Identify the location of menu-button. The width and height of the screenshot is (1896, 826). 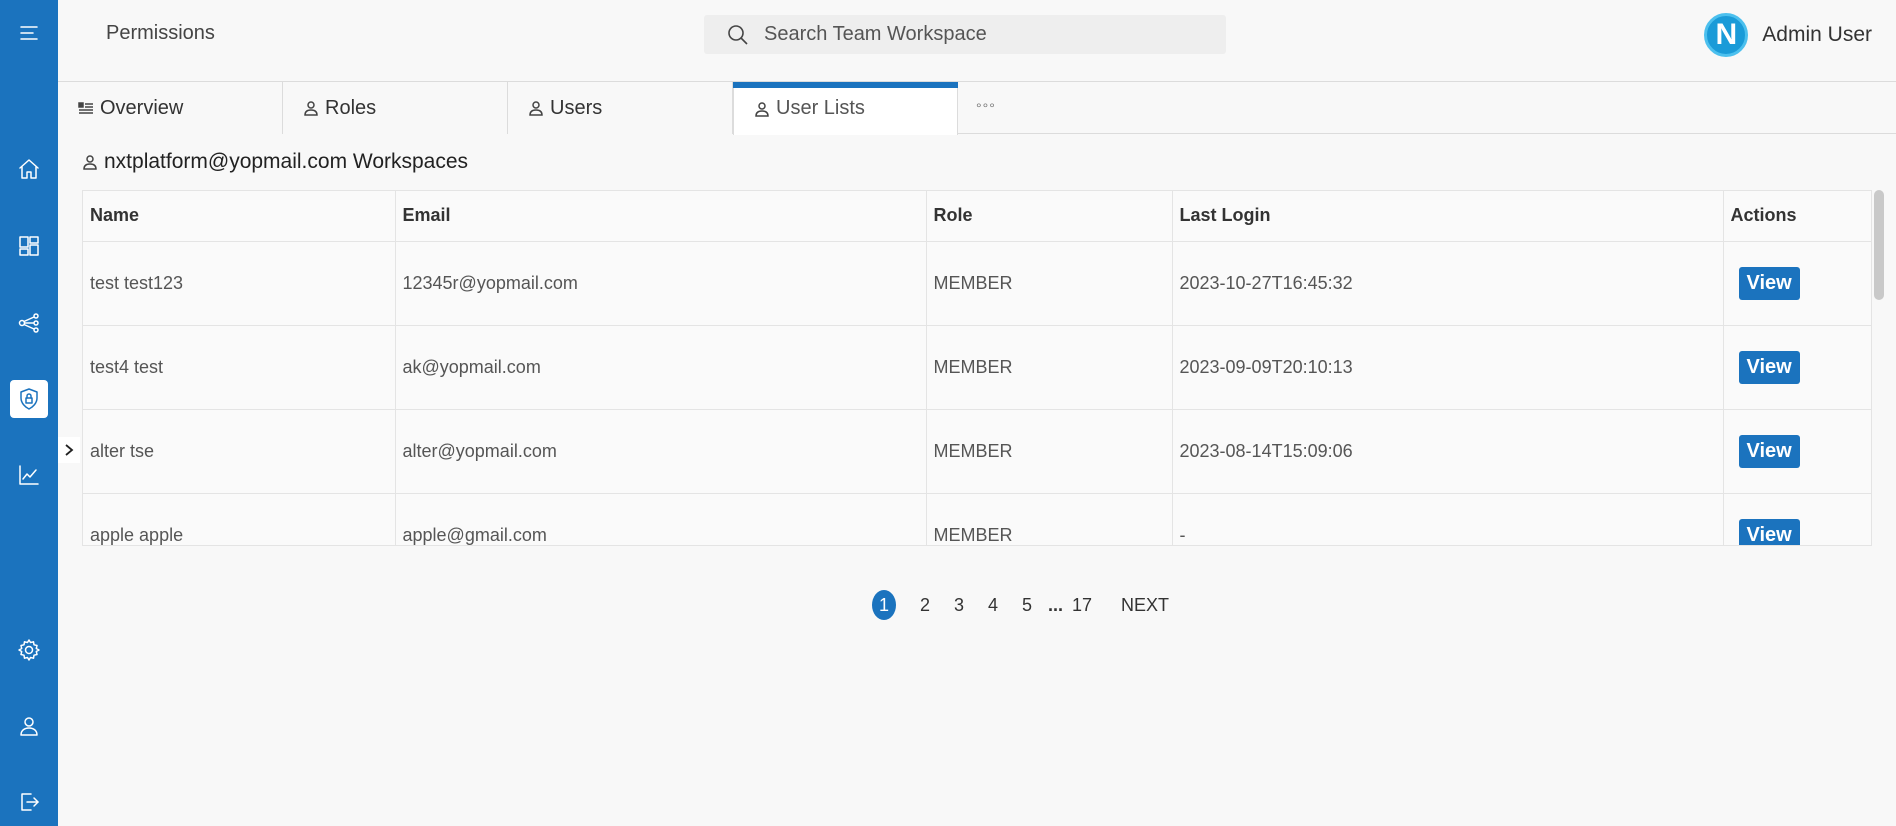
(29, 33).